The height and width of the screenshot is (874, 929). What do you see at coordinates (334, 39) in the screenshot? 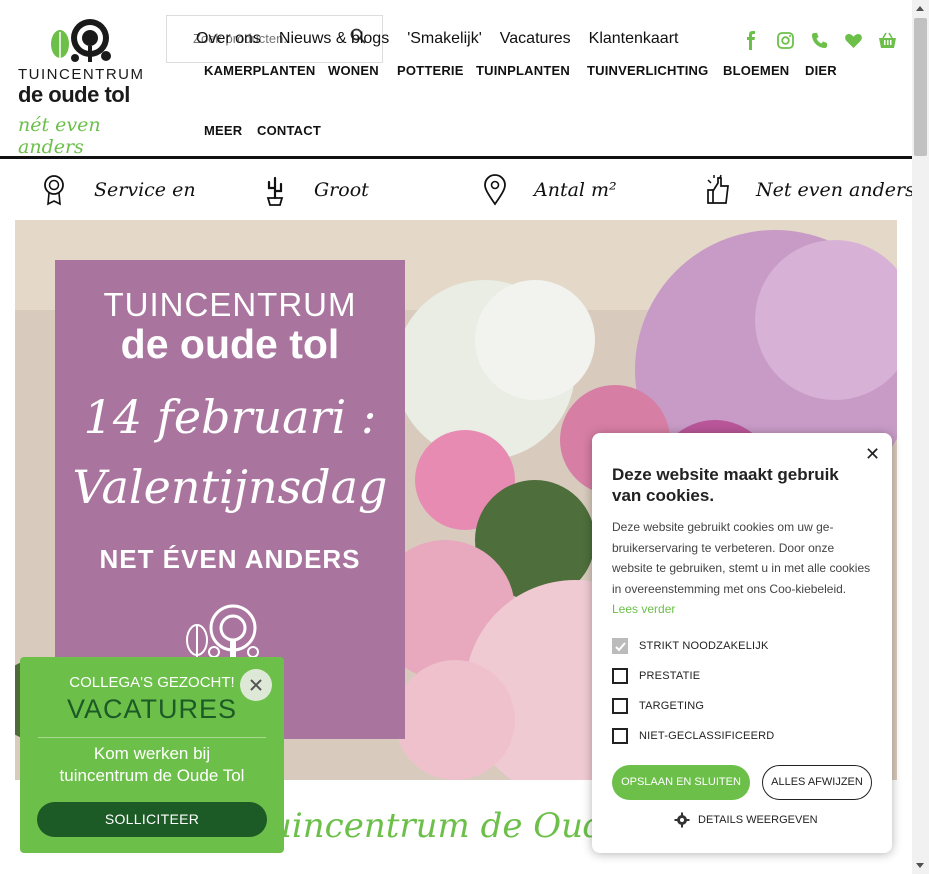
I see `topnav-nieuws-blogs: Nieuws & blogs` at bounding box center [334, 39].